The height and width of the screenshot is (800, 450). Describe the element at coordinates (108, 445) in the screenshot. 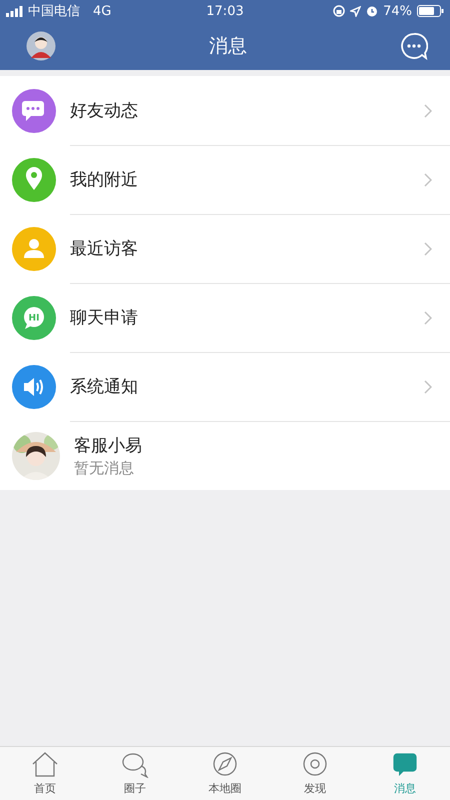

I see `contact-name: 客服小易` at that location.